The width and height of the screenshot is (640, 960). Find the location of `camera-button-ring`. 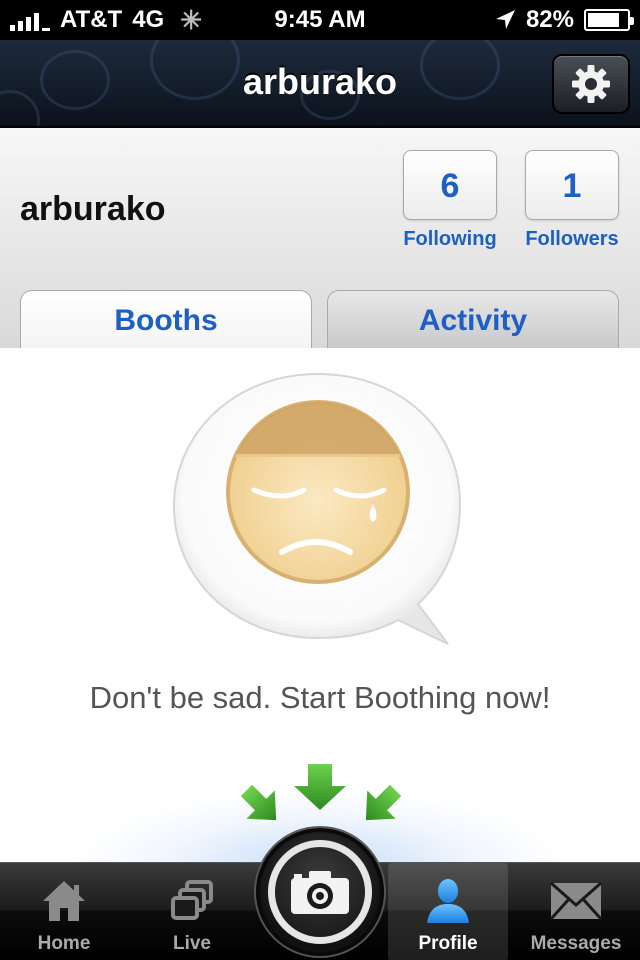

camera-button-ring is located at coordinates (320, 892).